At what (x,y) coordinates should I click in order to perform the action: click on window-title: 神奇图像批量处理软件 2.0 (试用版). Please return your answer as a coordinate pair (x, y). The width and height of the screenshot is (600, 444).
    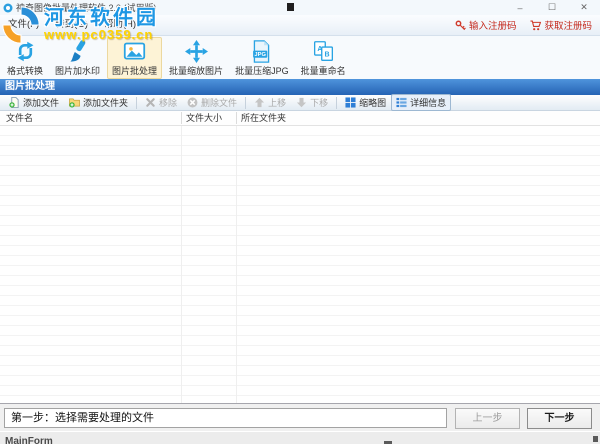
    Looking at the image, I should click on (86, 8).